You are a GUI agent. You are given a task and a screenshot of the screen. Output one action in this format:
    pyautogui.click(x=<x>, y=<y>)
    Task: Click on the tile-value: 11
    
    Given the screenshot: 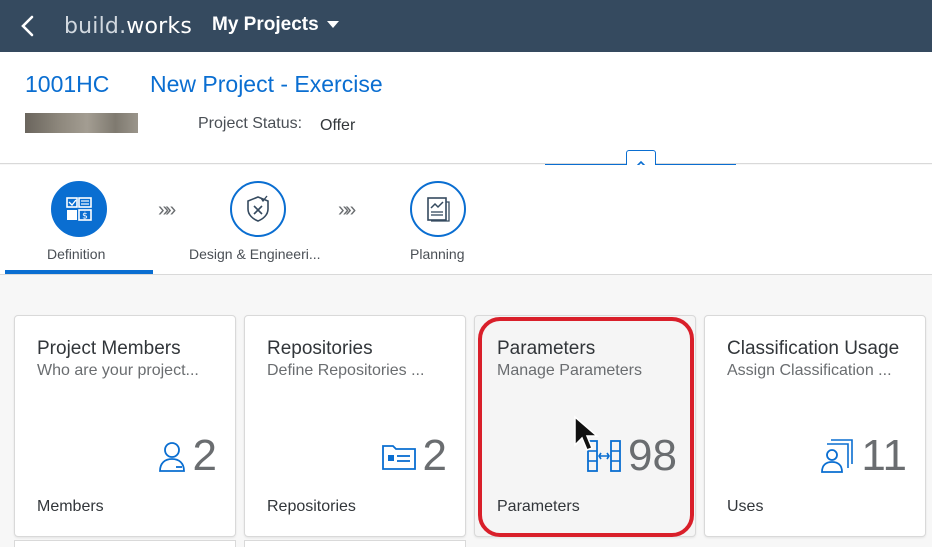 What is the action you would take?
    pyautogui.click(x=884, y=455)
    